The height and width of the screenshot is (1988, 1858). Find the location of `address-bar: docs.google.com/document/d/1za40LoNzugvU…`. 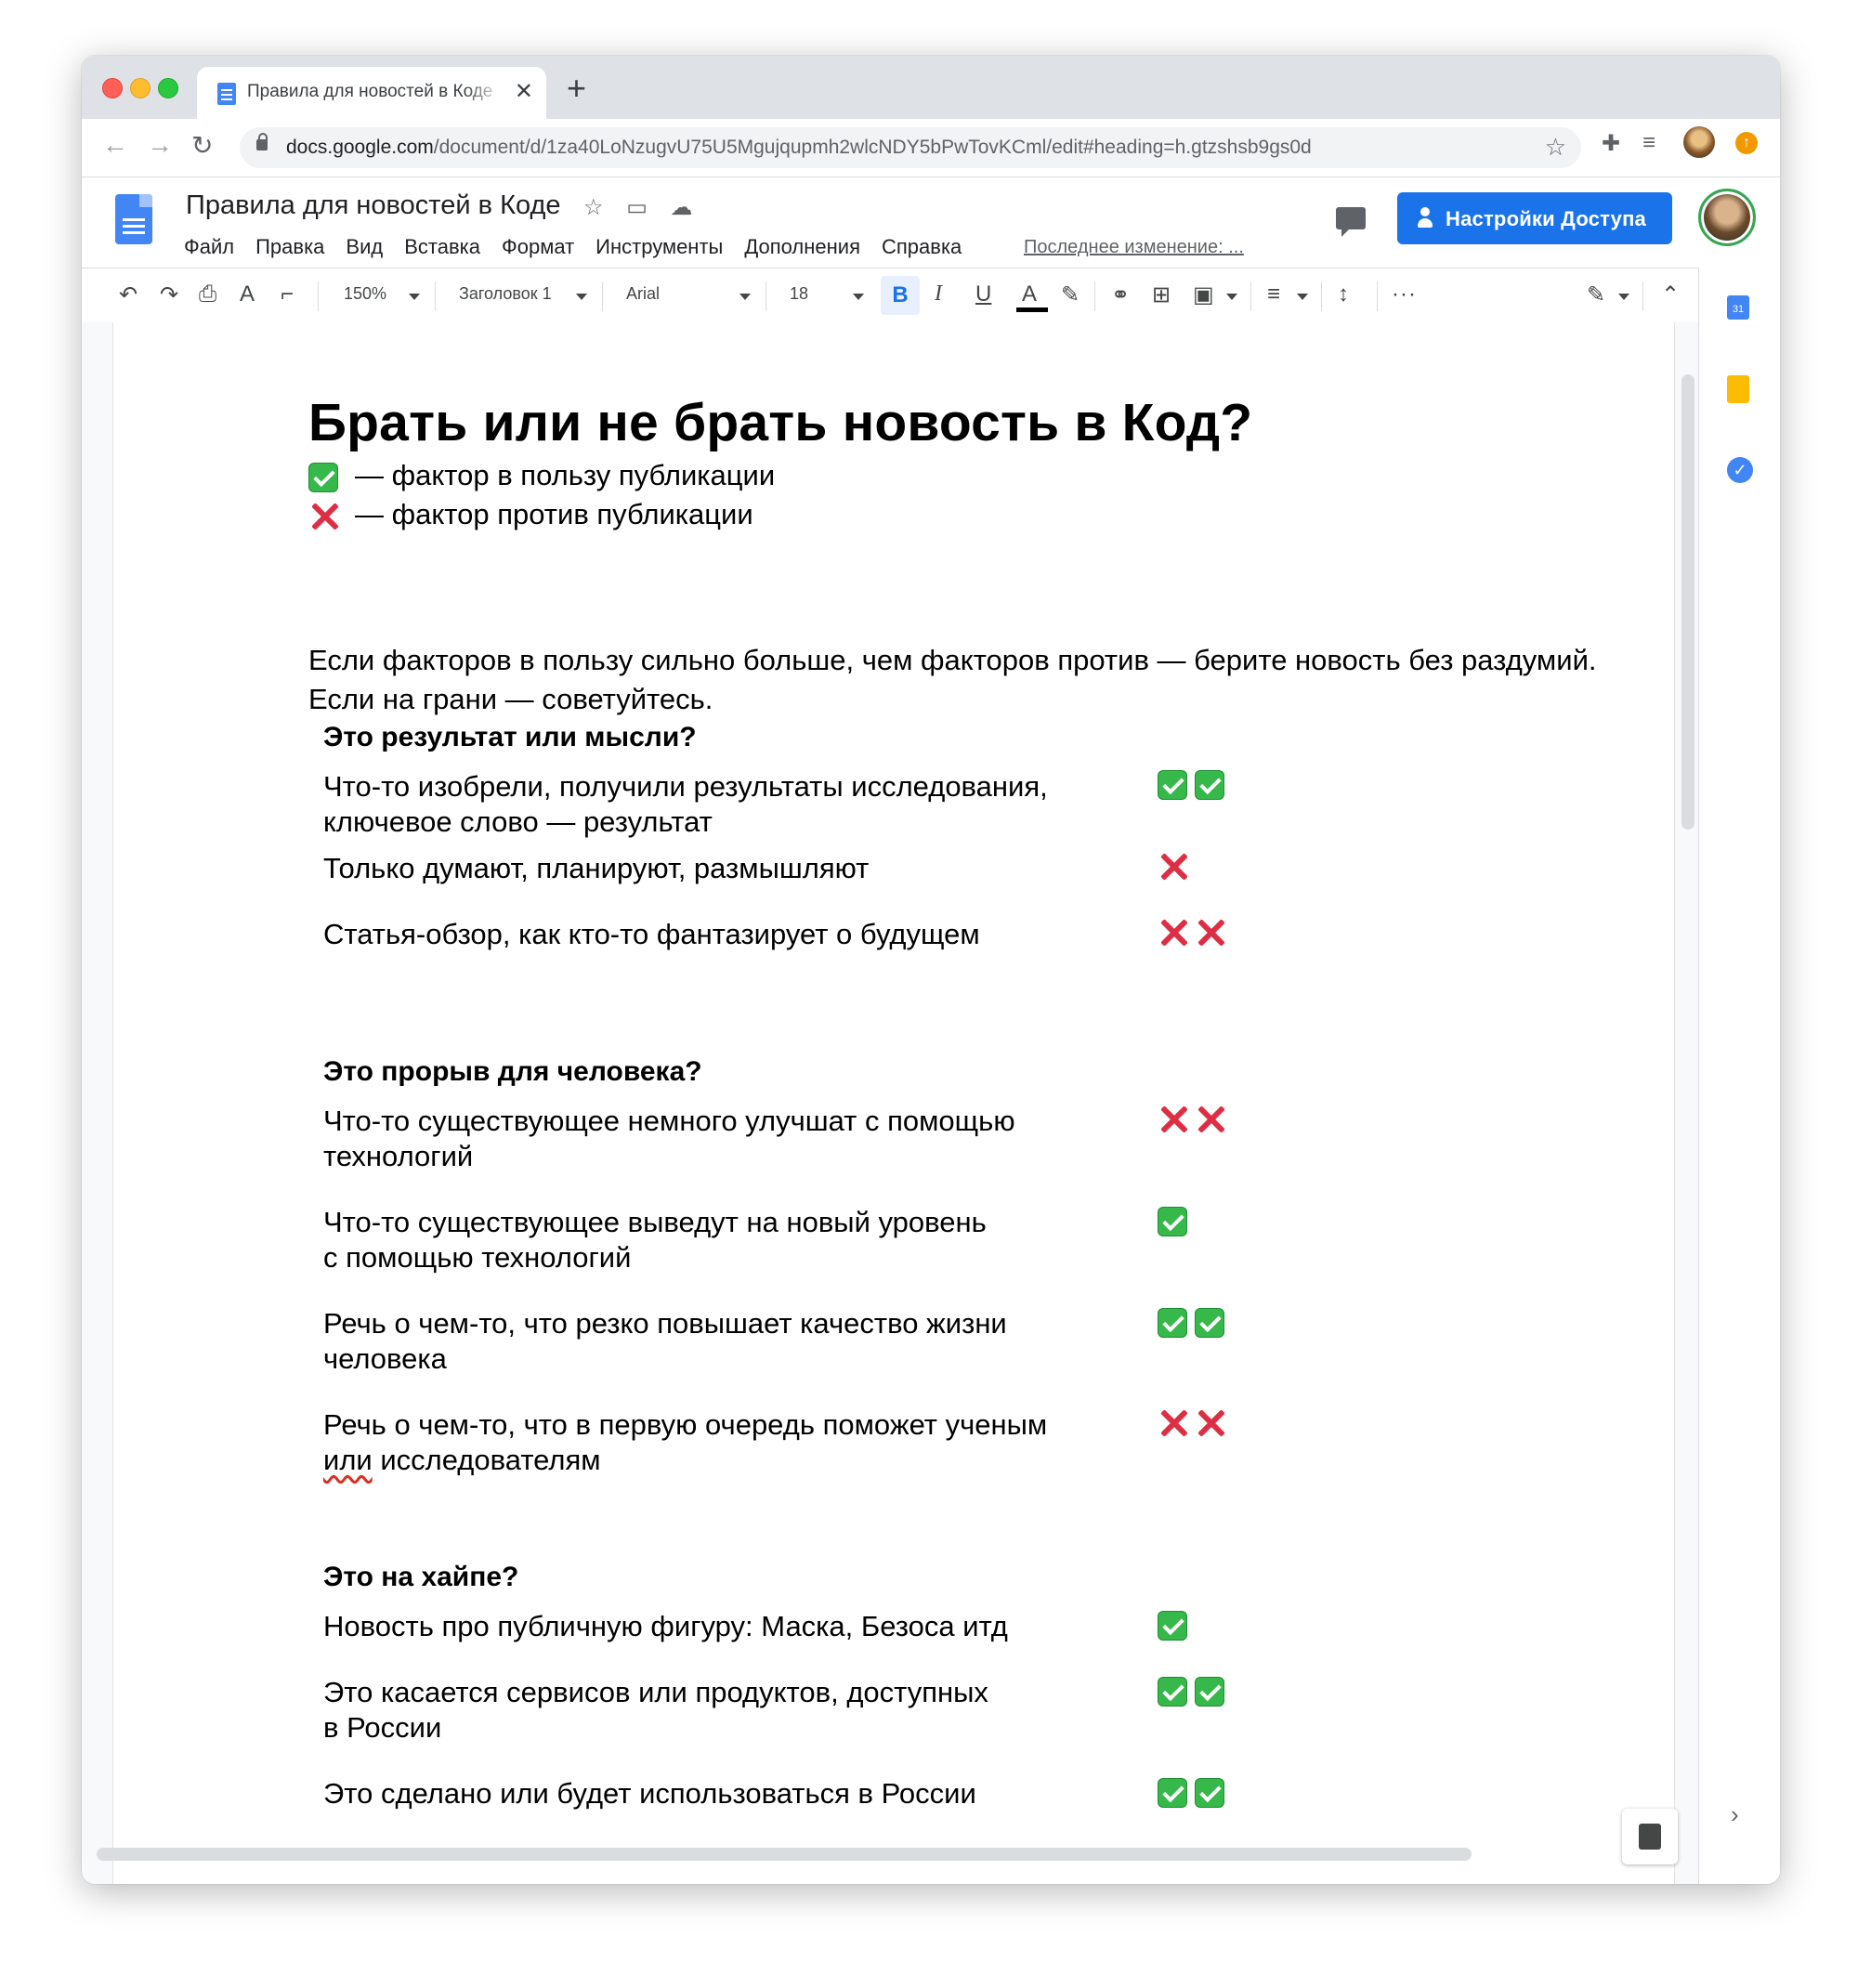

address-bar: docs.google.com/document/d/1za40LoNzugvU… is located at coordinates (911, 148).